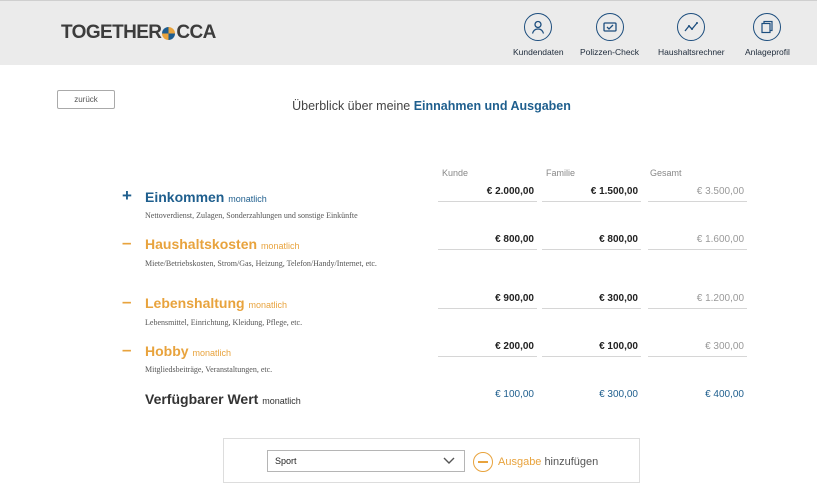 This screenshot has height=498, width=817. I want to click on nav-kundendaten: Kundendaten, so click(538, 37).